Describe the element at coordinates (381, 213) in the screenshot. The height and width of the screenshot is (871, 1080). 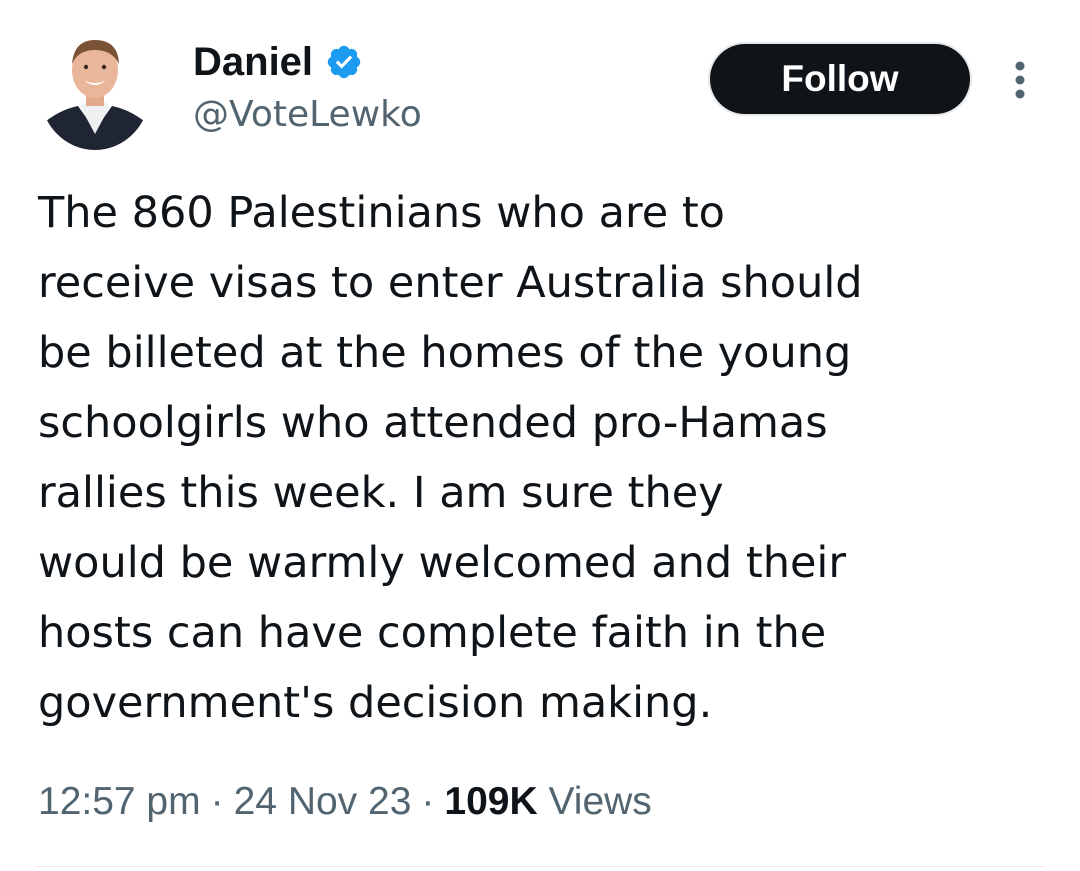
I see `tweet-line: The 860 Palestinians who are to` at that location.